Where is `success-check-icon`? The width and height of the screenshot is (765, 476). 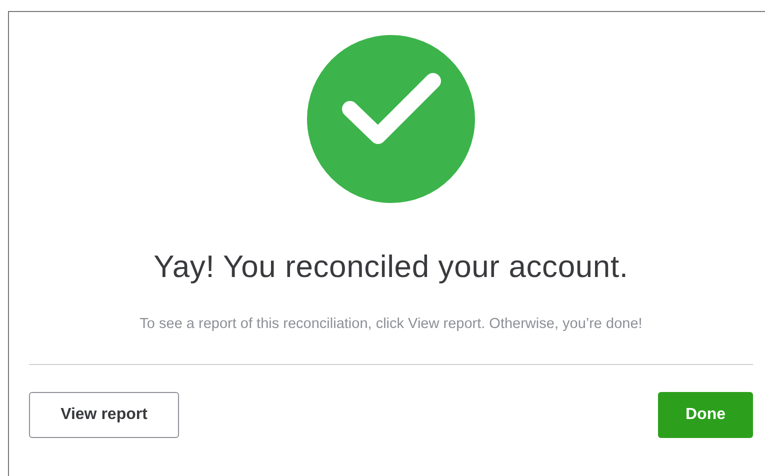 success-check-icon is located at coordinates (391, 119).